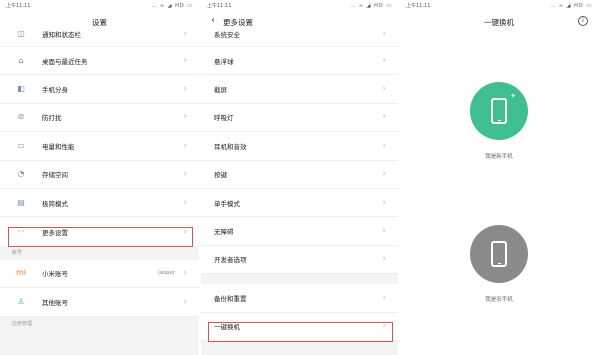 The width and height of the screenshot is (598, 355). I want to click on old-phone-button, so click(499, 254).